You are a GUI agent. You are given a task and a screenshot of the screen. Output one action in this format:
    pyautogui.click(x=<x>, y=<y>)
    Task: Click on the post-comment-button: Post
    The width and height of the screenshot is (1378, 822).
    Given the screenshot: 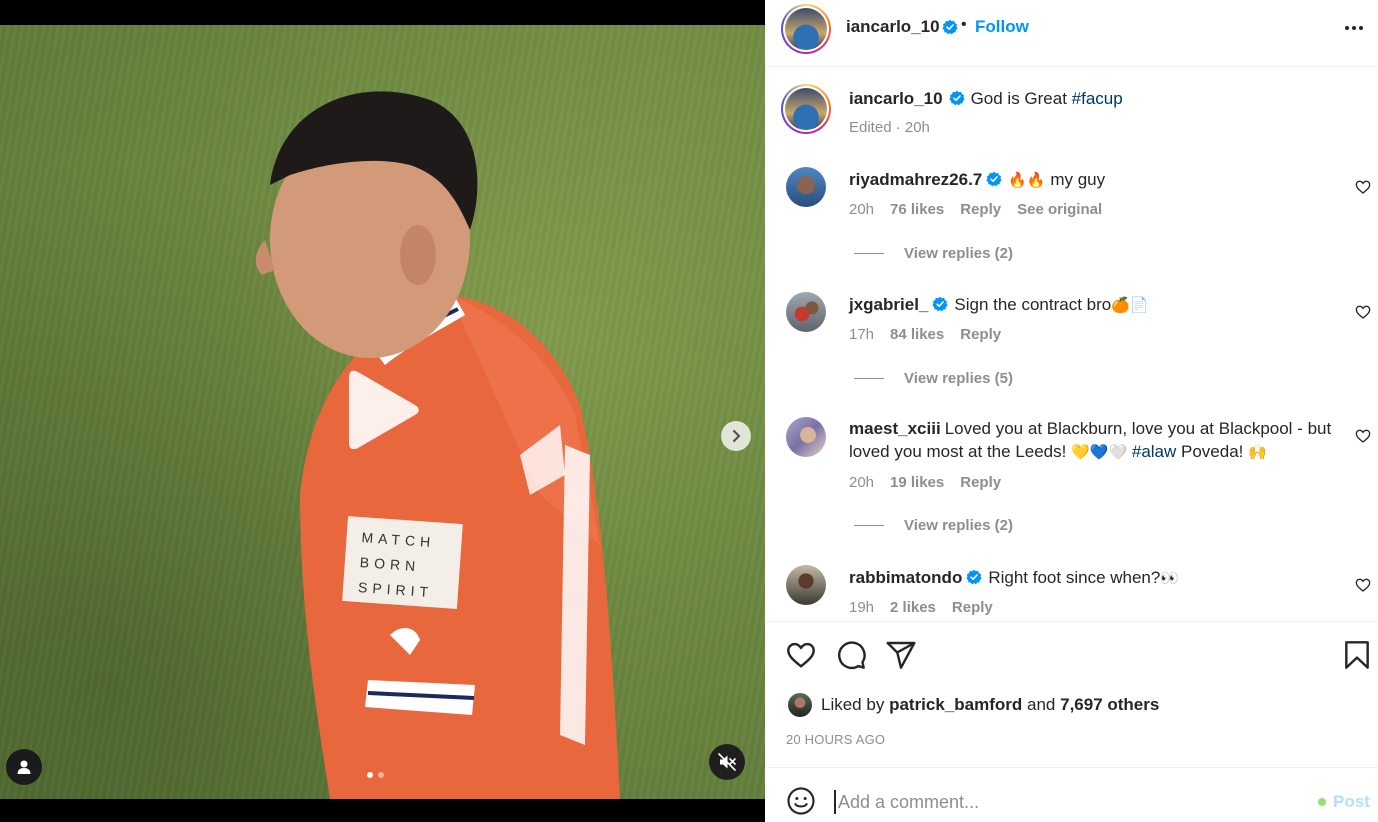 What is the action you would take?
    pyautogui.click(x=1344, y=802)
    